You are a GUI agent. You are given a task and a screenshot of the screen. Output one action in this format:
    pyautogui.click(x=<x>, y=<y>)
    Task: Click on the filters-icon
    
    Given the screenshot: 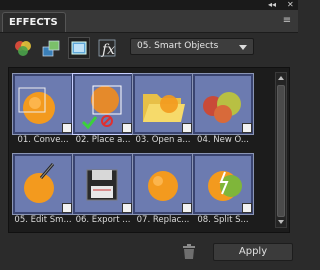 What is the action you would take?
    pyautogui.click(x=23, y=48)
    